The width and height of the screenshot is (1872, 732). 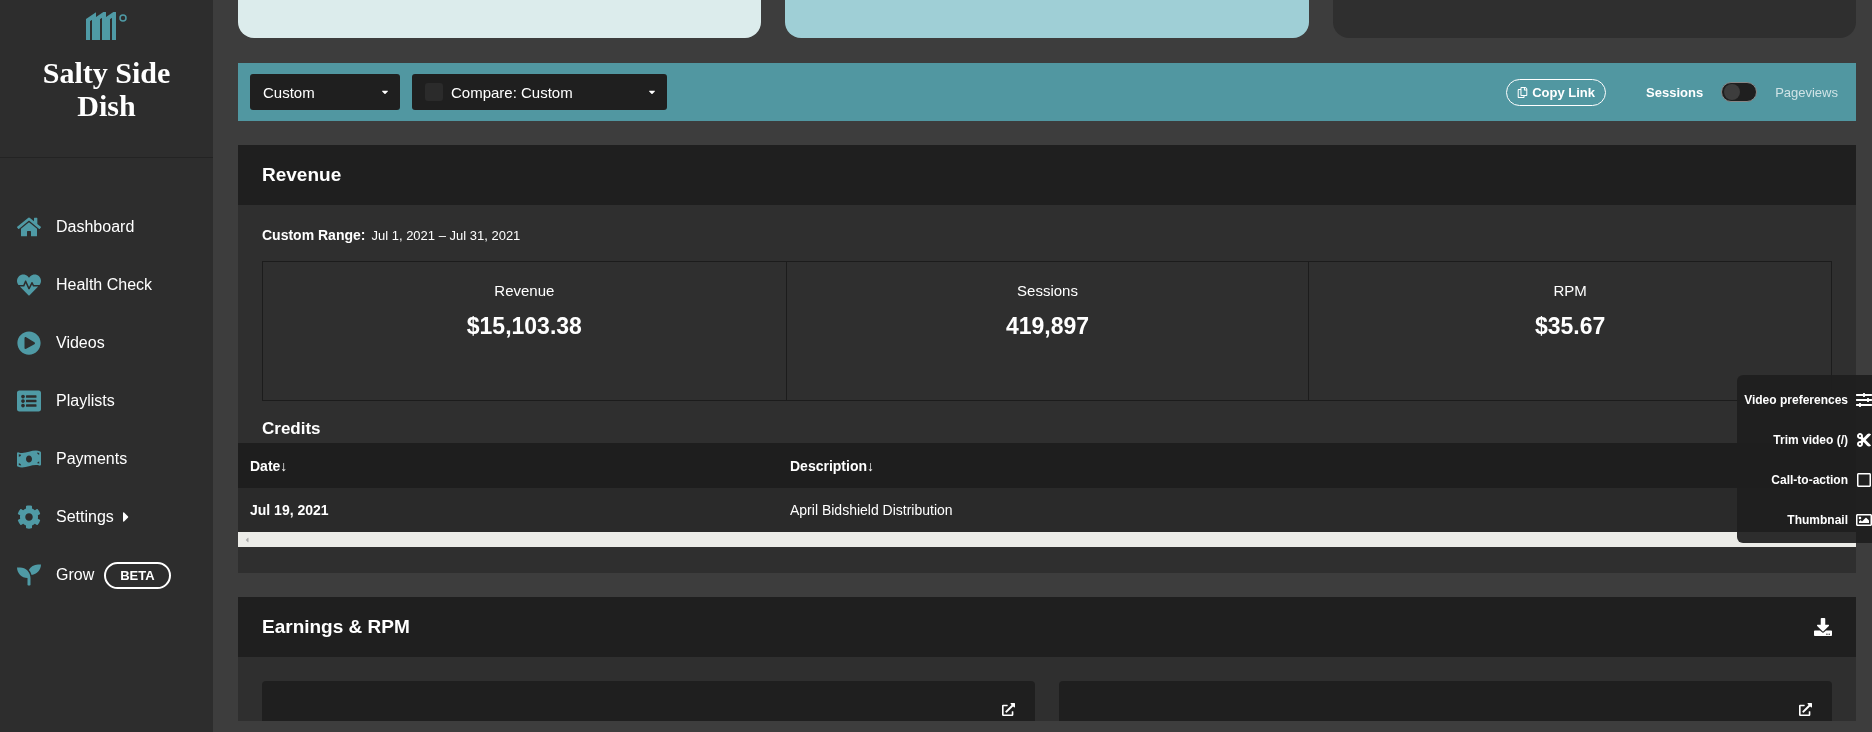 What do you see at coordinates (114, 285) in the screenshot?
I see `nav-item: Health Check` at bounding box center [114, 285].